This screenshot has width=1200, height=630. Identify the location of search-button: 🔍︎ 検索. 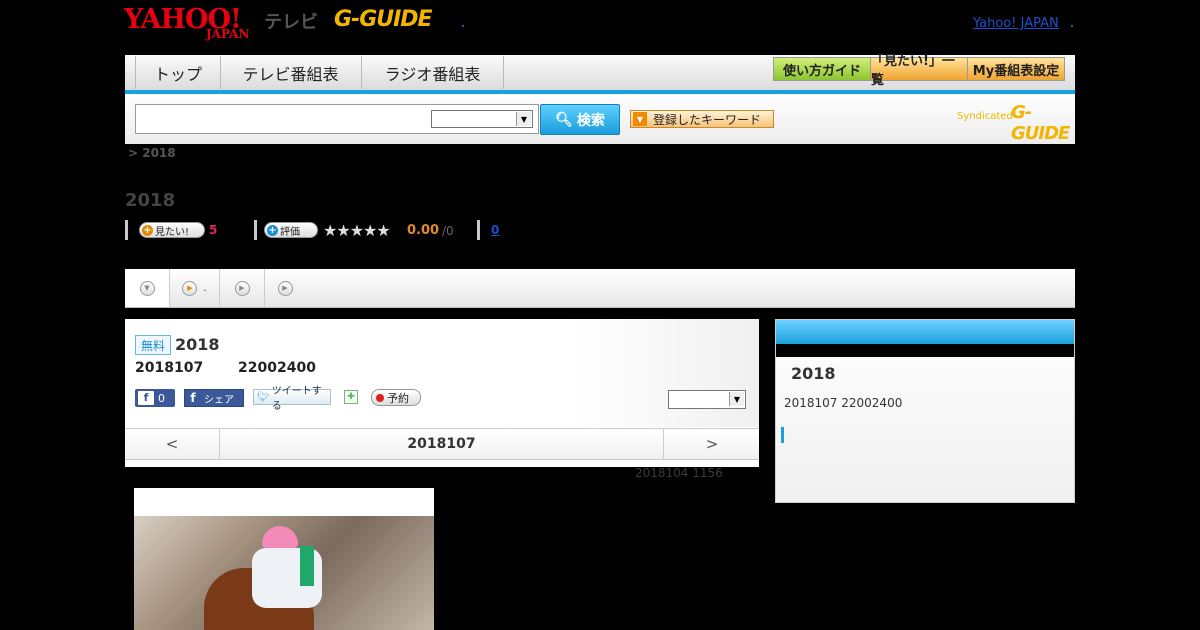
(580, 119).